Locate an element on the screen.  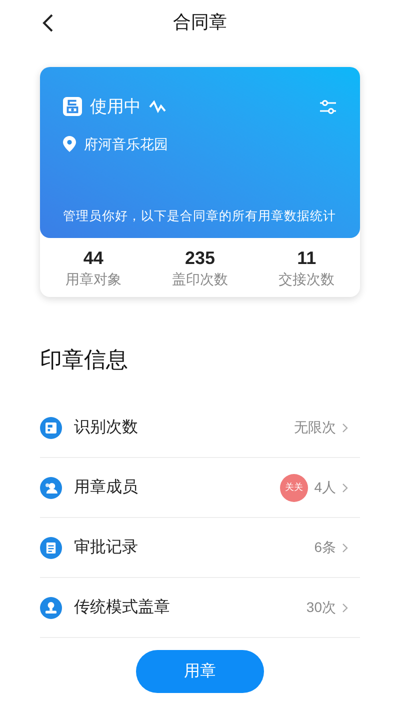
activity-icon is located at coordinates (158, 106).